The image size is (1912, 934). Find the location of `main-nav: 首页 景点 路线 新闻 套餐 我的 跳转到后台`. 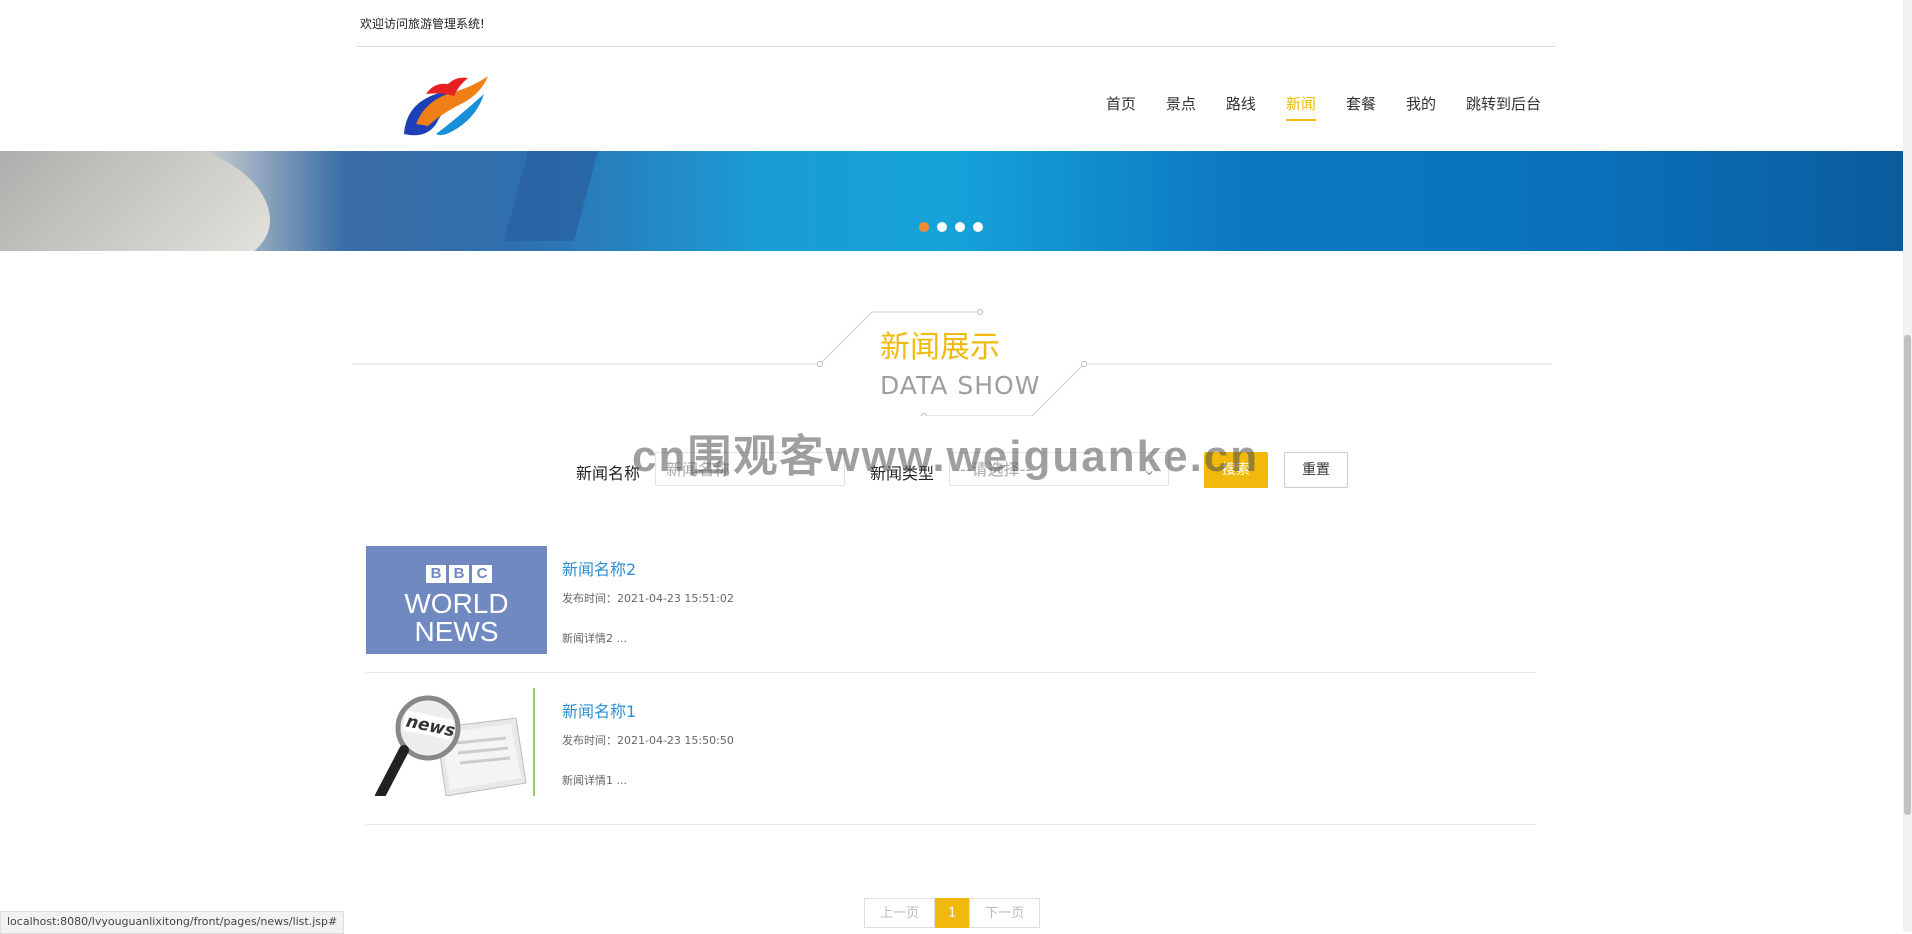

main-nav: 首页 景点 路线 新闻 套餐 我的 跳转到后台 is located at coordinates (1323, 109).